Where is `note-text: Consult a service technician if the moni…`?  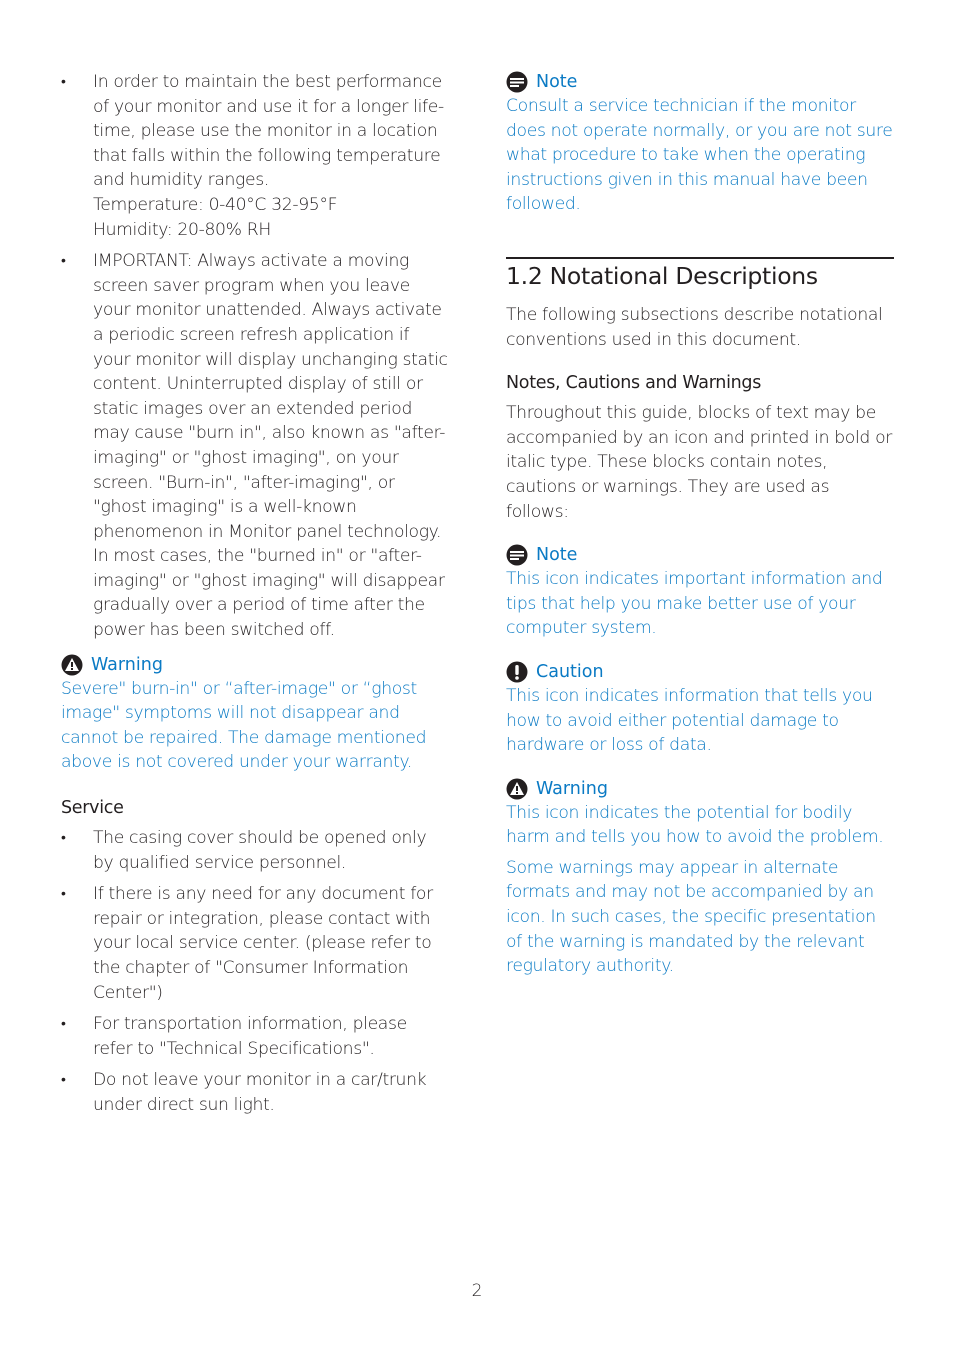 note-text: Consult a service technician if the moni… is located at coordinates (699, 155).